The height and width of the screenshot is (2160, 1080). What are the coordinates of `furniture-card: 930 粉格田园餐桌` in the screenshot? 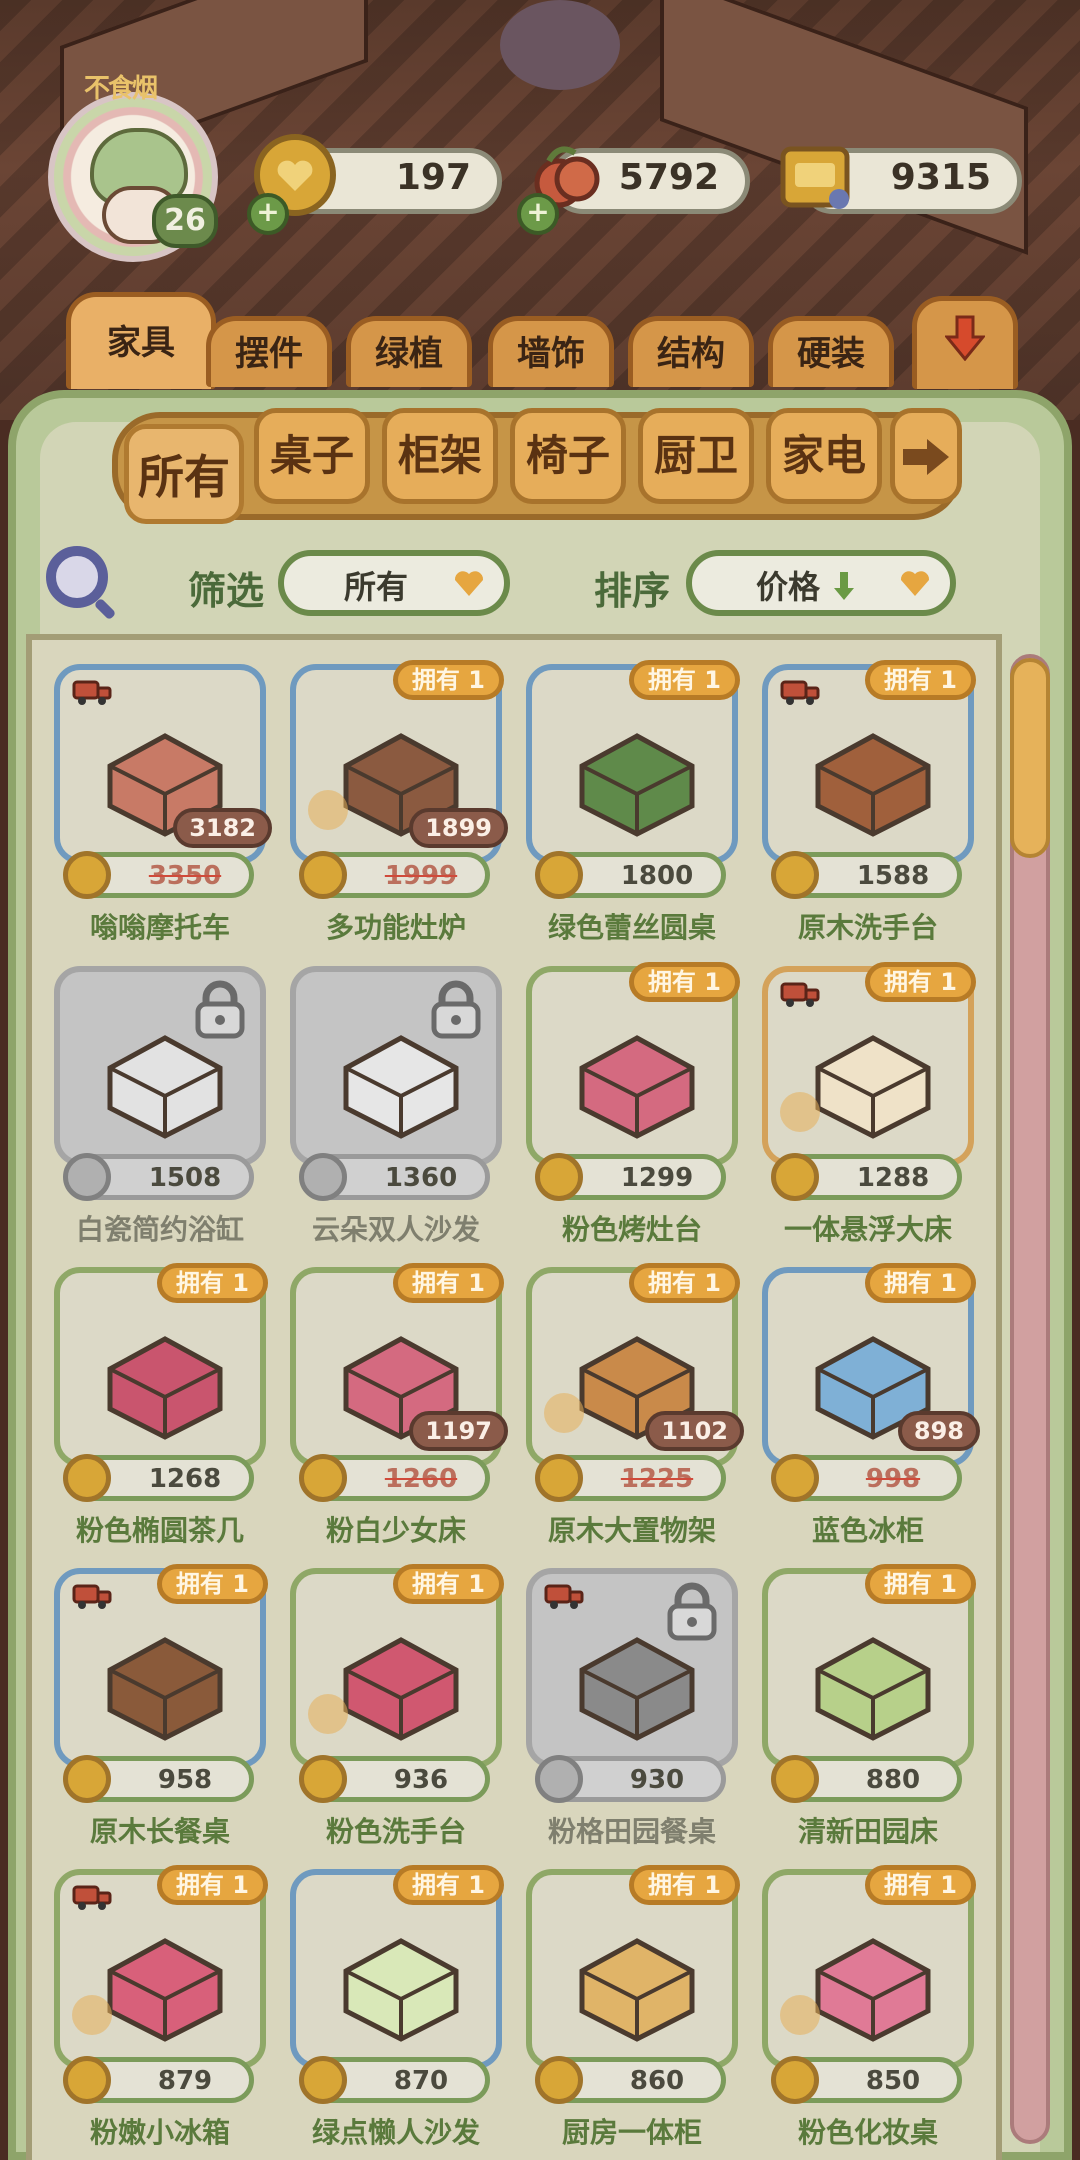 It's located at (632, 1709).